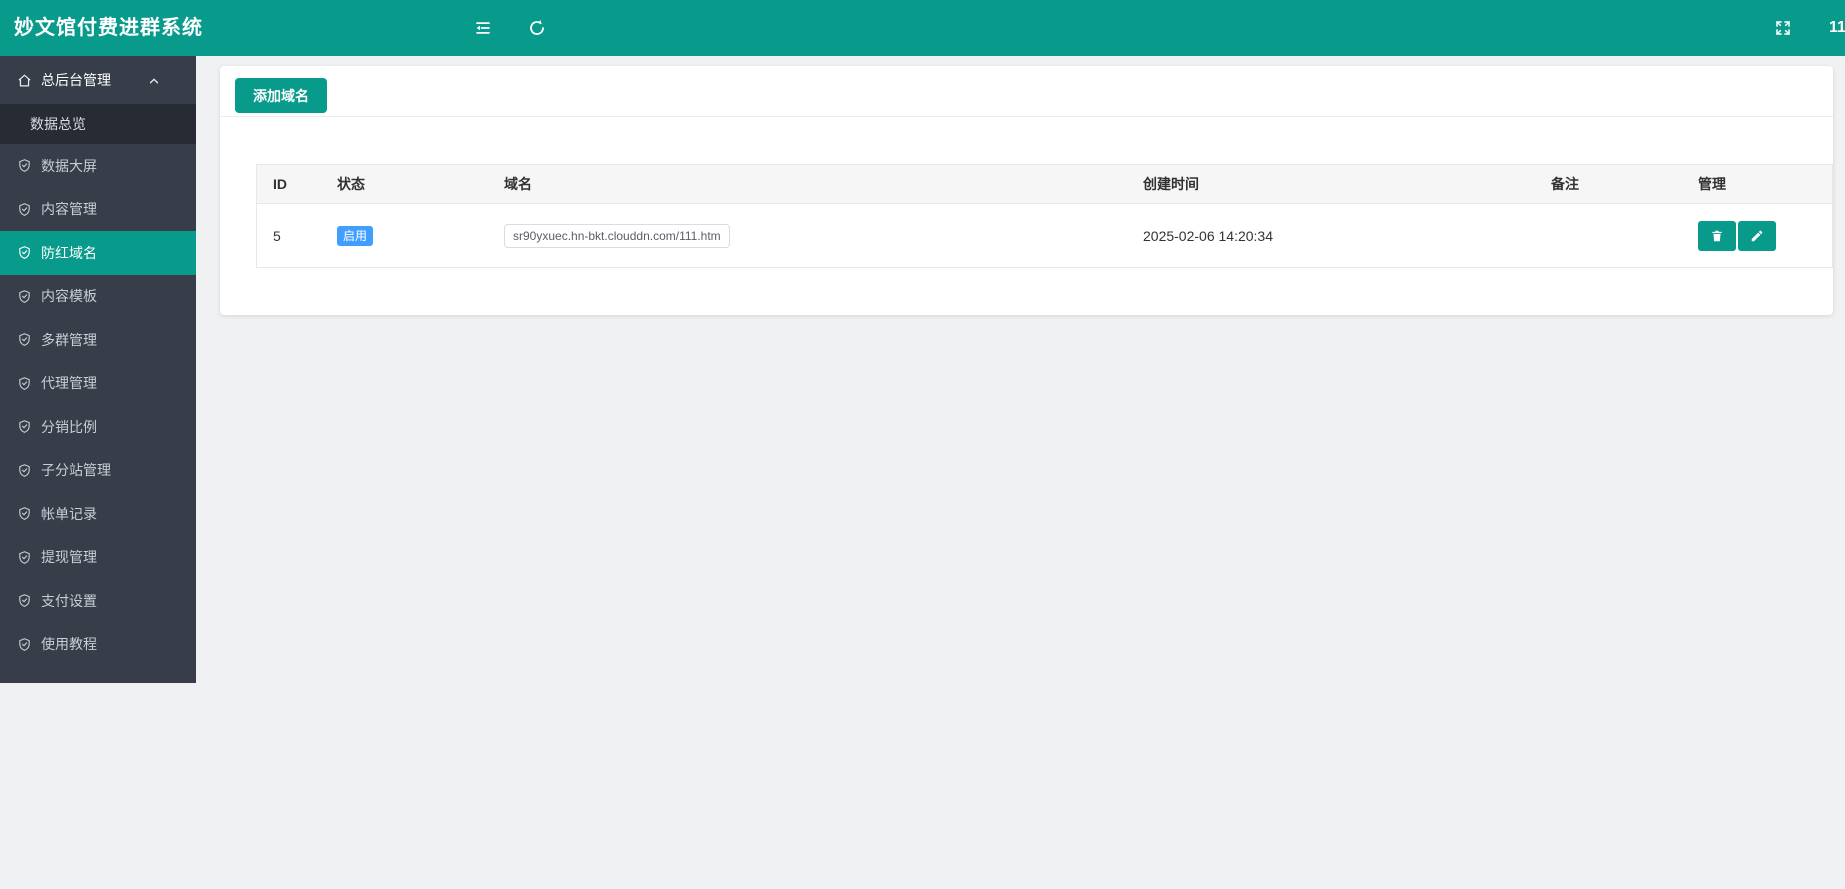  What do you see at coordinates (24, 80) in the screenshot?
I see `home-icon` at bounding box center [24, 80].